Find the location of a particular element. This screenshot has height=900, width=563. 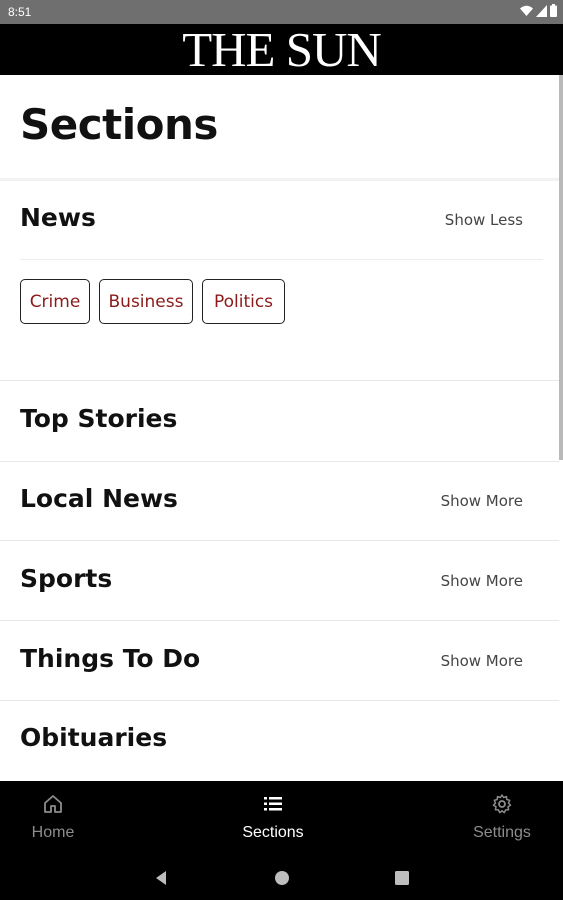

section-name: News is located at coordinates (58, 218).